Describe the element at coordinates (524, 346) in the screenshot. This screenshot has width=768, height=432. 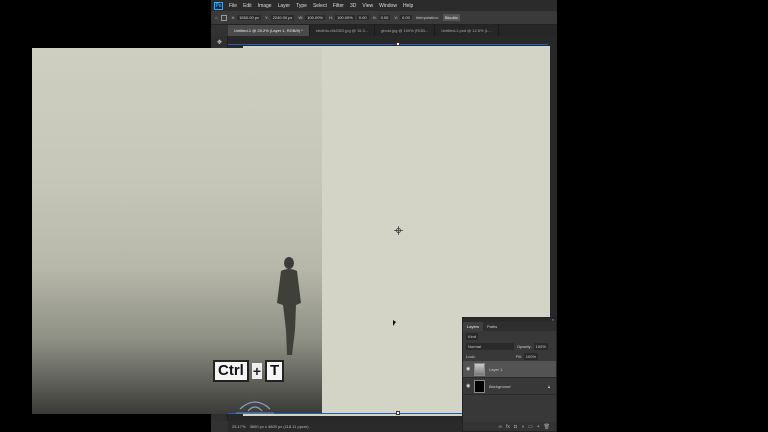
I see `opacity-label: Opacity:` at that location.